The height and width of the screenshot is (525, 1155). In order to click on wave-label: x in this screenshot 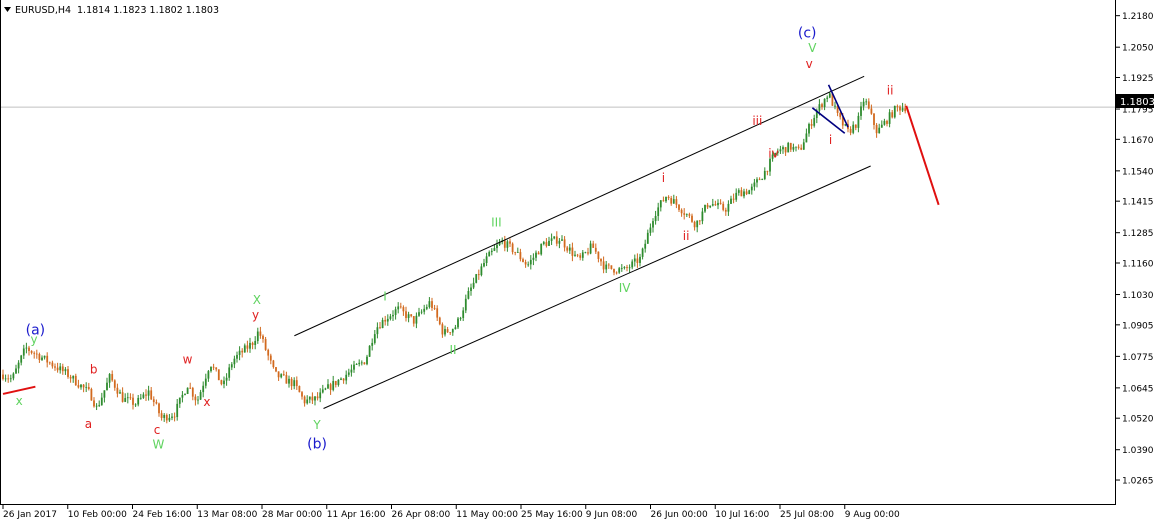, I will do `click(19, 401)`.